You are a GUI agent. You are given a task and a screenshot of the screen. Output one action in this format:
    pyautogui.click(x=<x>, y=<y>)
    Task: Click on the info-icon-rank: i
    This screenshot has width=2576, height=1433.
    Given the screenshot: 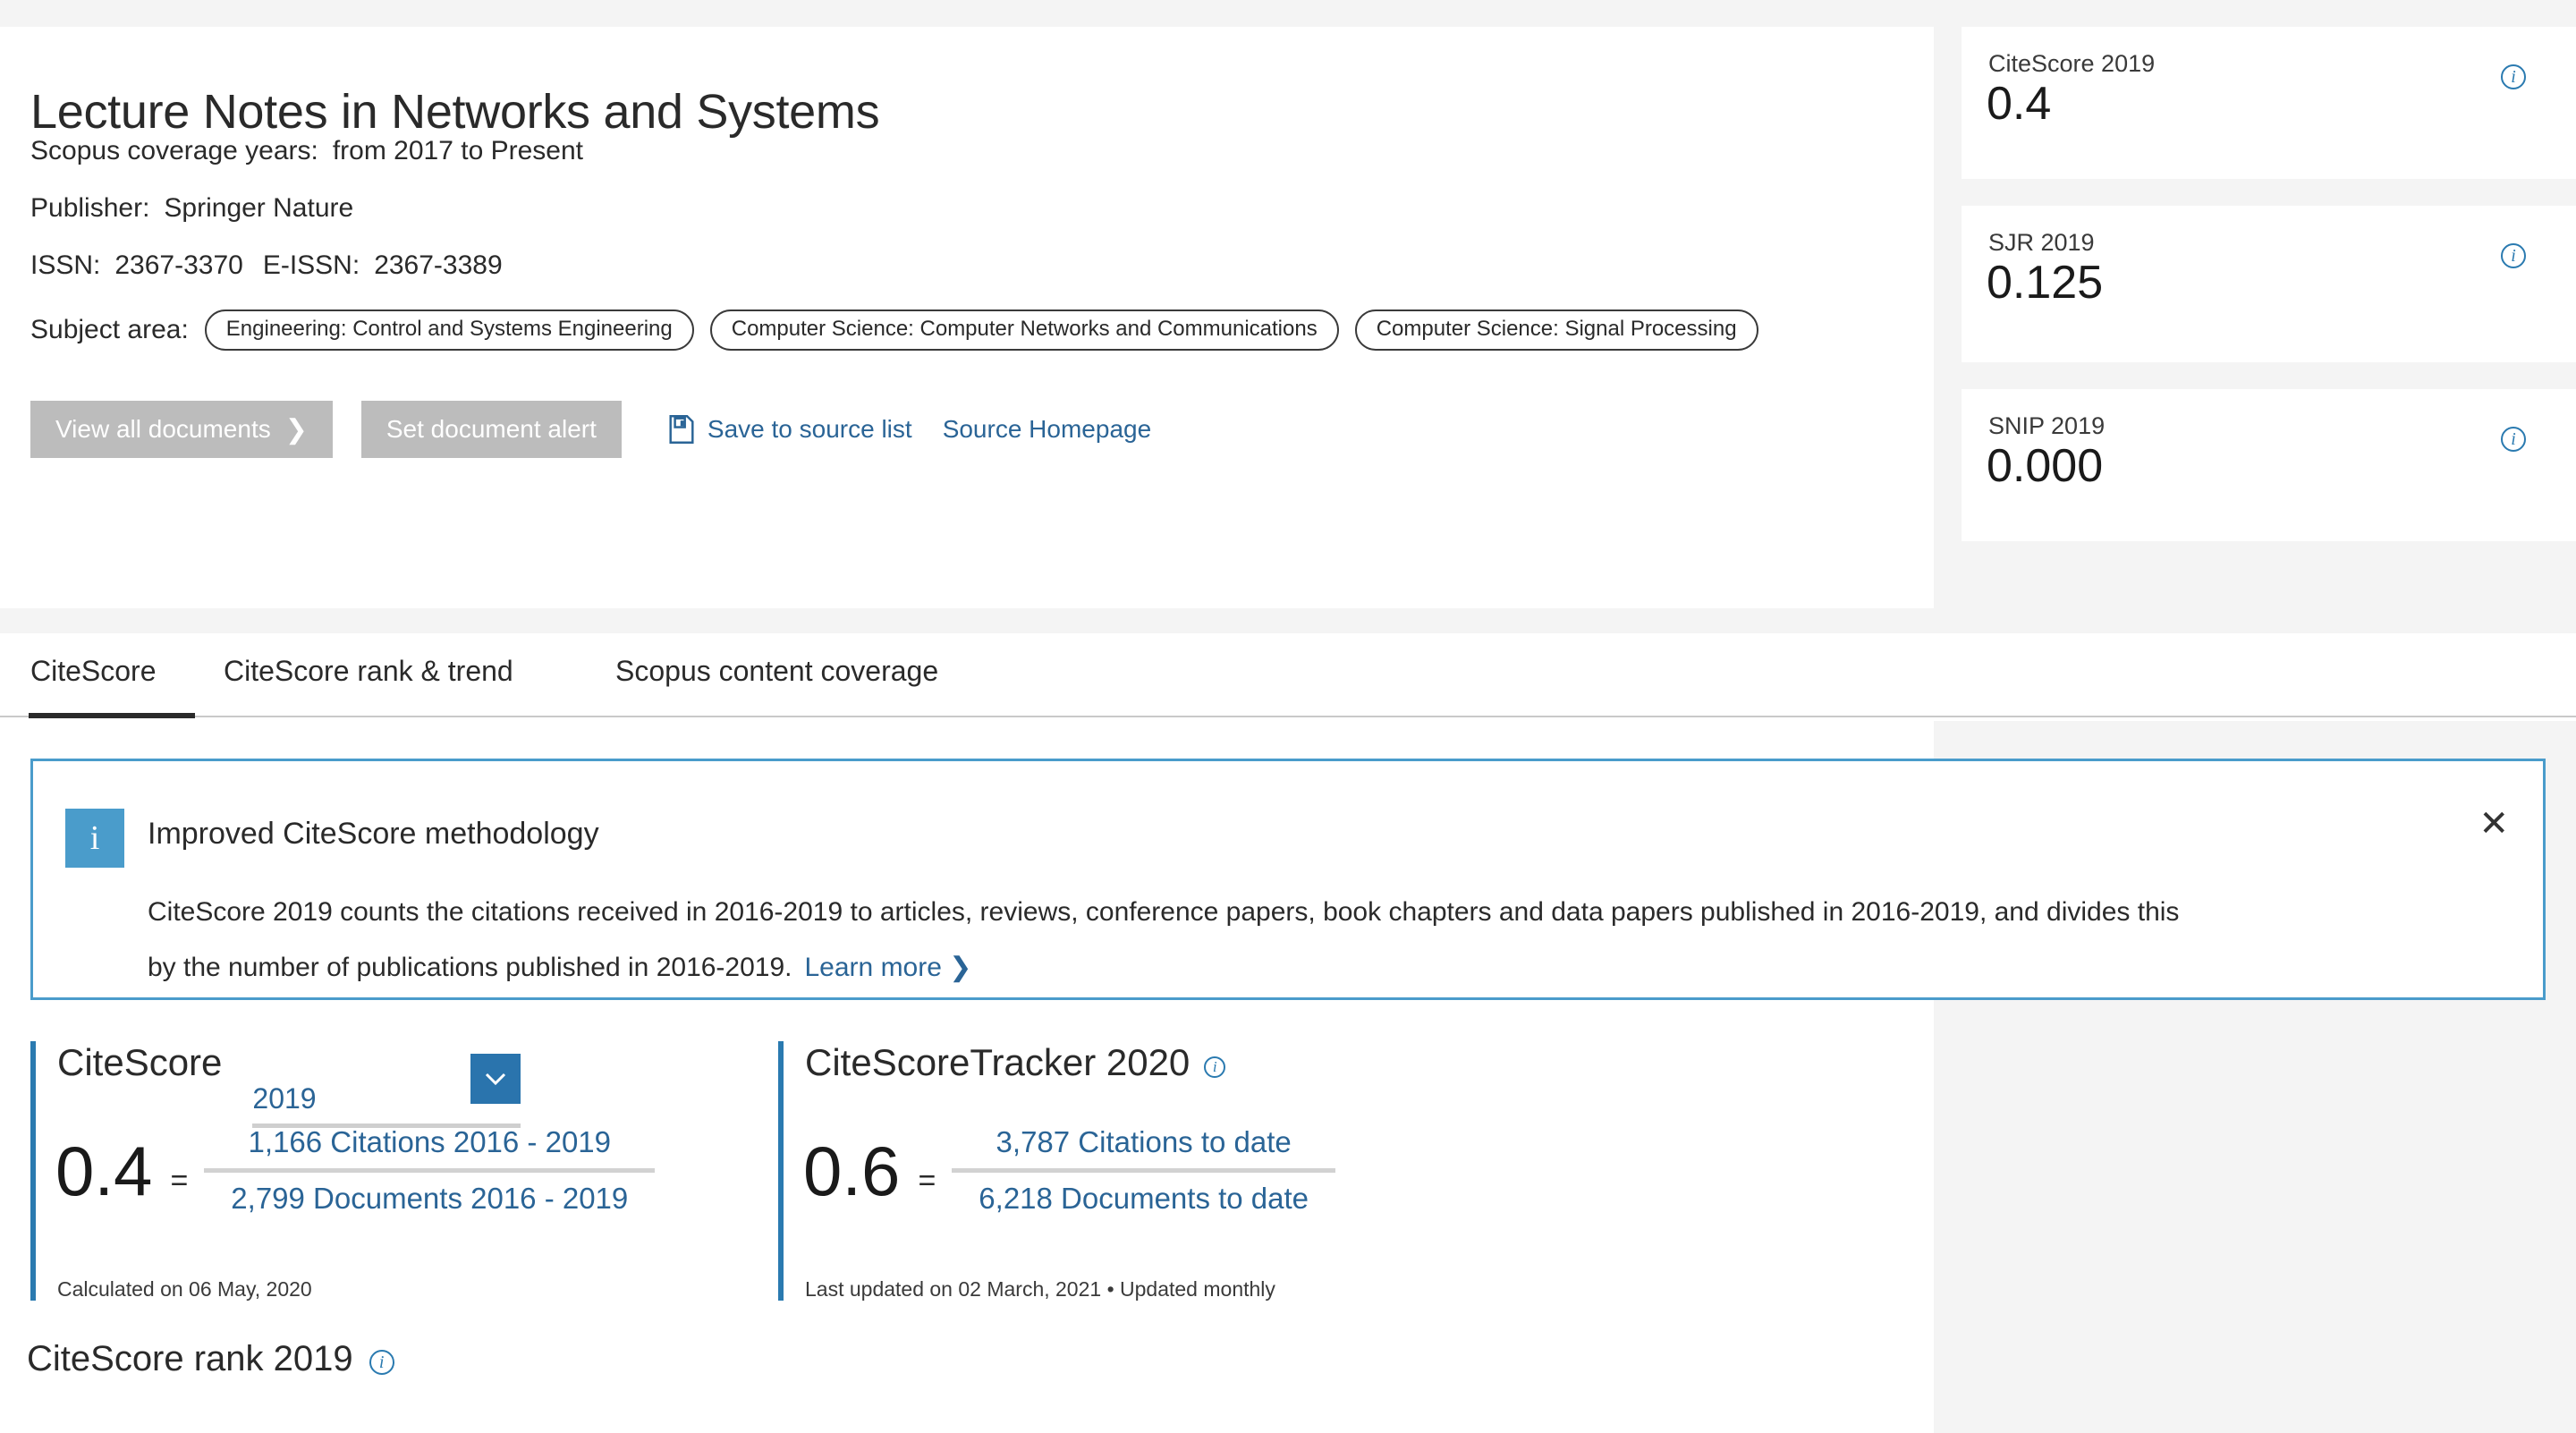 What is the action you would take?
    pyautogui.click(x=381, y=1362)
    